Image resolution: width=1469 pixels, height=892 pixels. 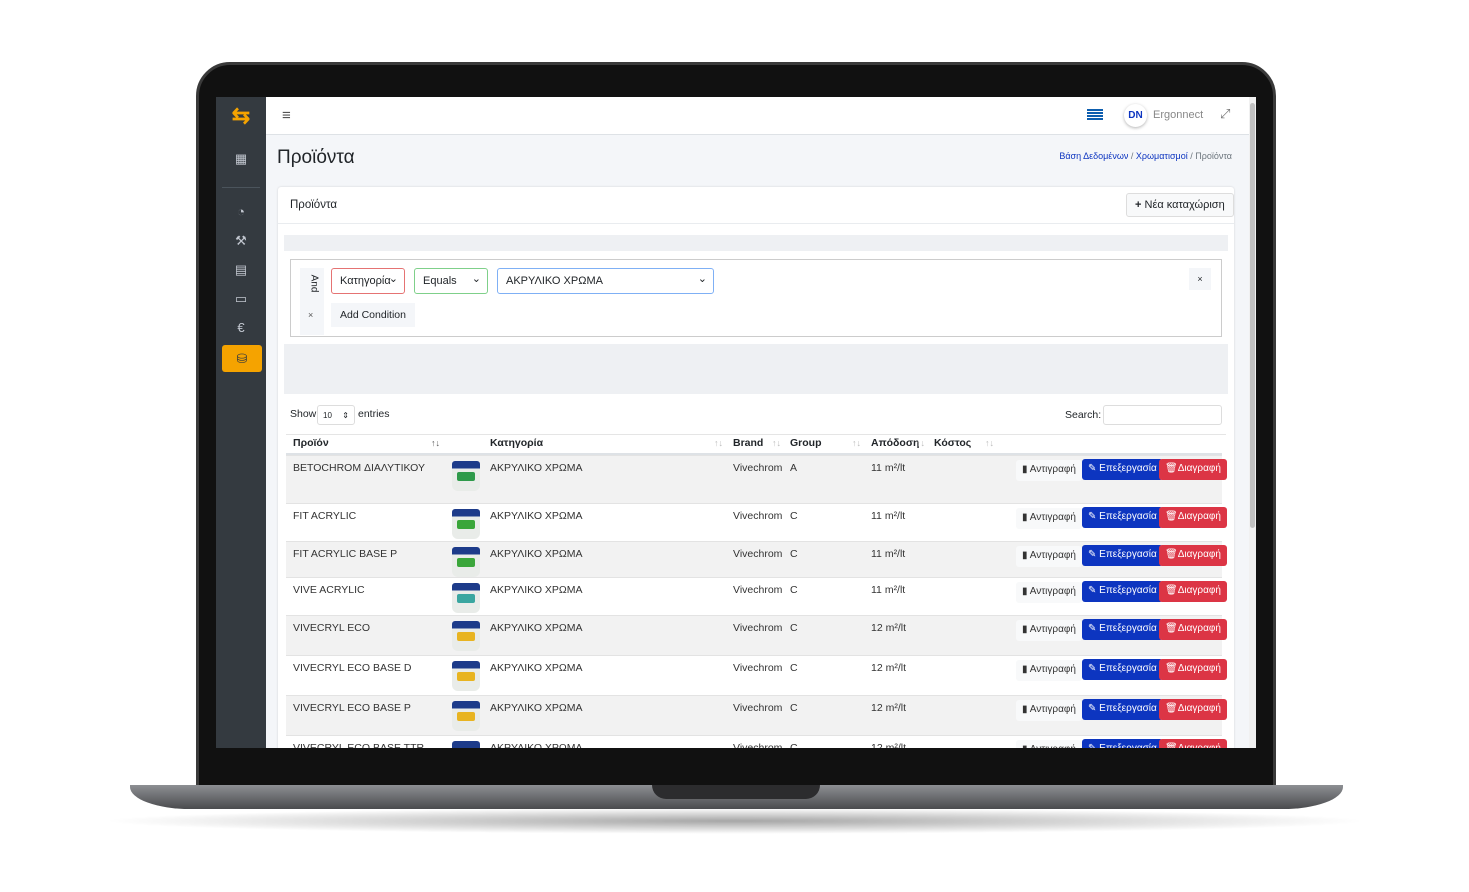 What do you see at coordinates (1213, 156) in the screenshot?
I see `breadcrumb-current: Προϊόντα` at bounding box center [1213, 156].